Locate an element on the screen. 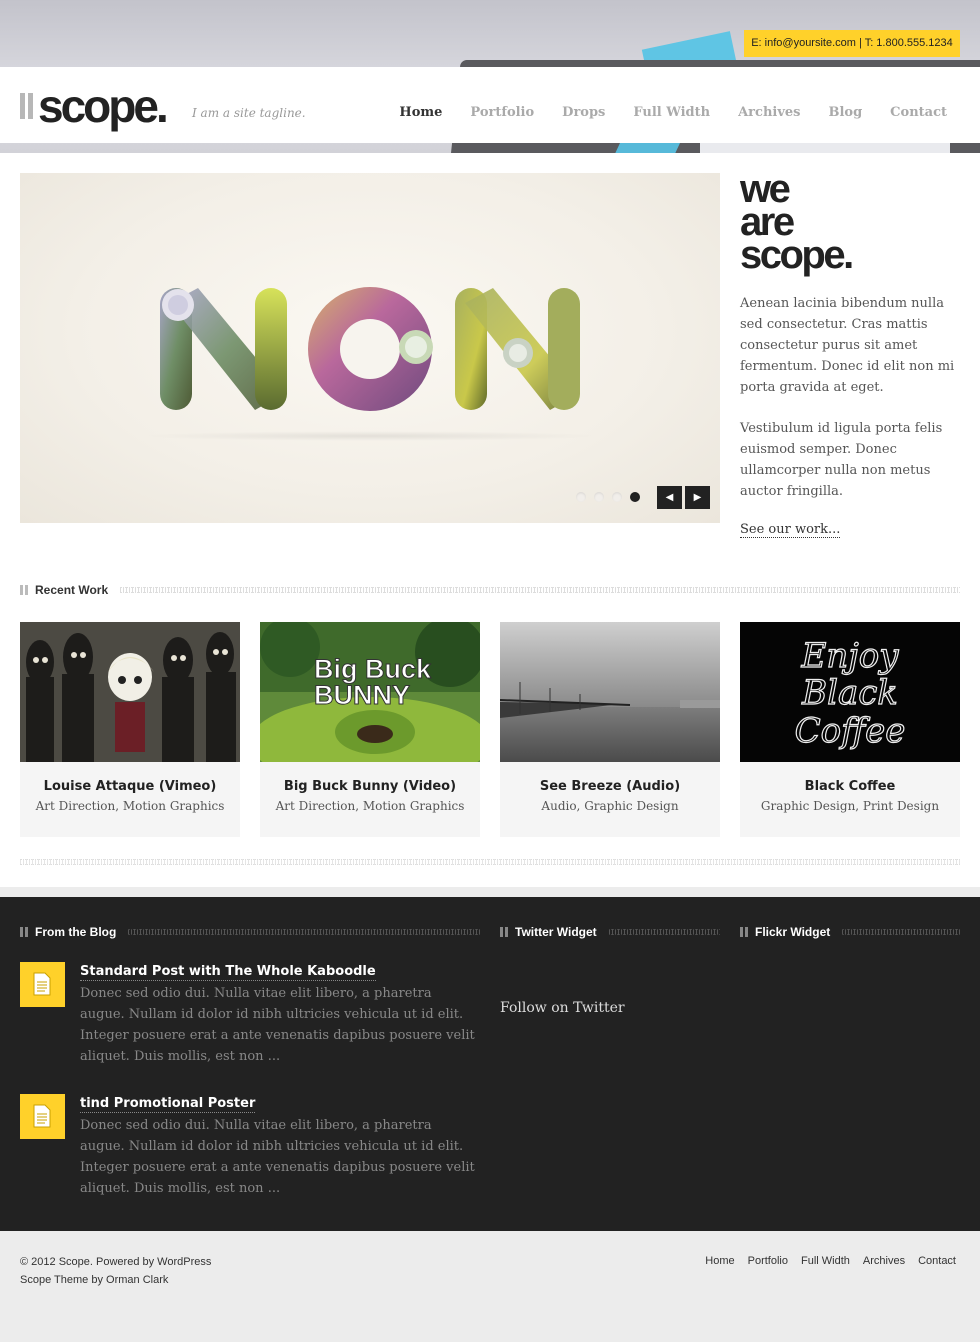 This screenshot has height=1342, width=980. theme-link: Scope Theme is located at coordinates (54, 1280).